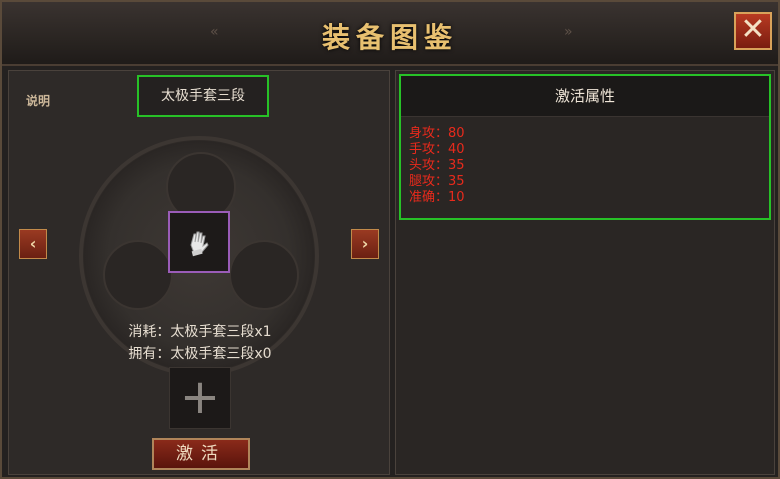  I want to click on attribute-body-attack: 身攻：80, so click(437, 133).